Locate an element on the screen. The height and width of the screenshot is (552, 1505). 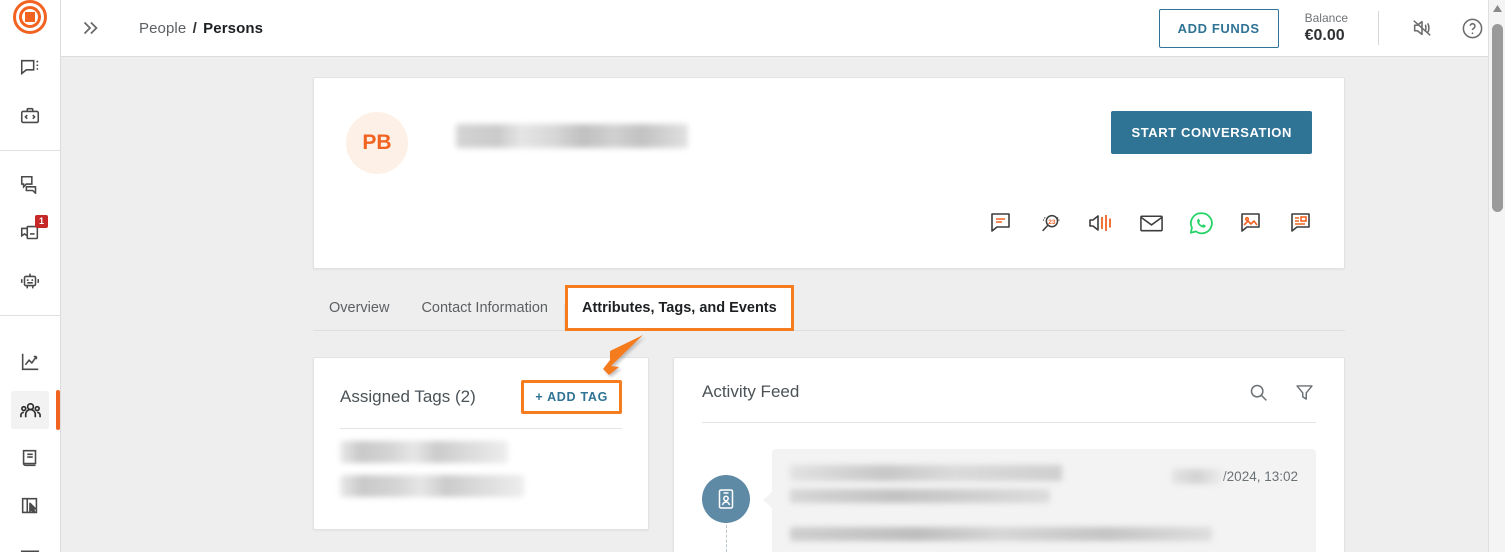
search-icon is located at coordinates (1258, 392).